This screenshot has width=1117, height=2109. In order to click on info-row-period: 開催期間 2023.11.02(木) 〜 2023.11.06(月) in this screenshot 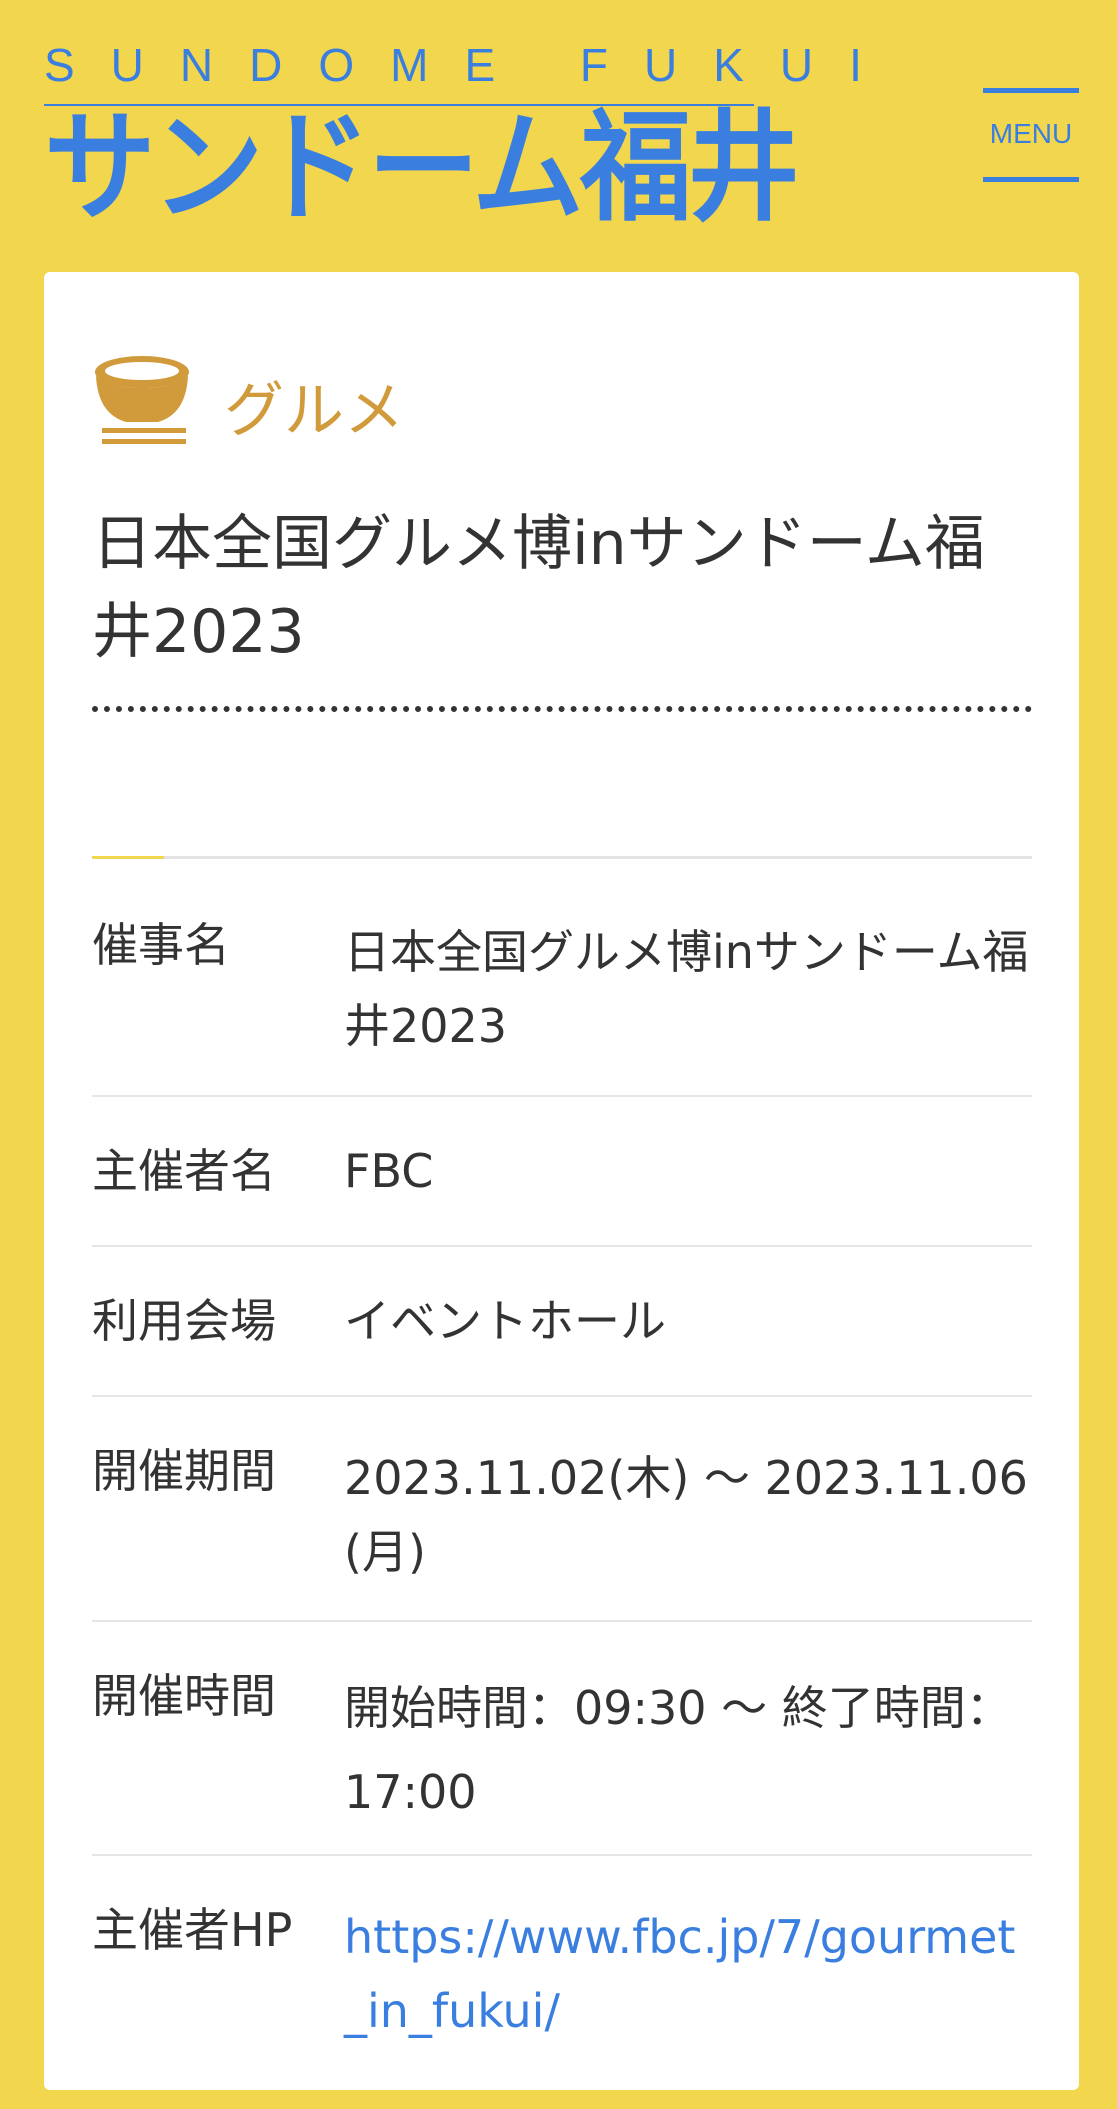, I will do `click(562, 1509)`.